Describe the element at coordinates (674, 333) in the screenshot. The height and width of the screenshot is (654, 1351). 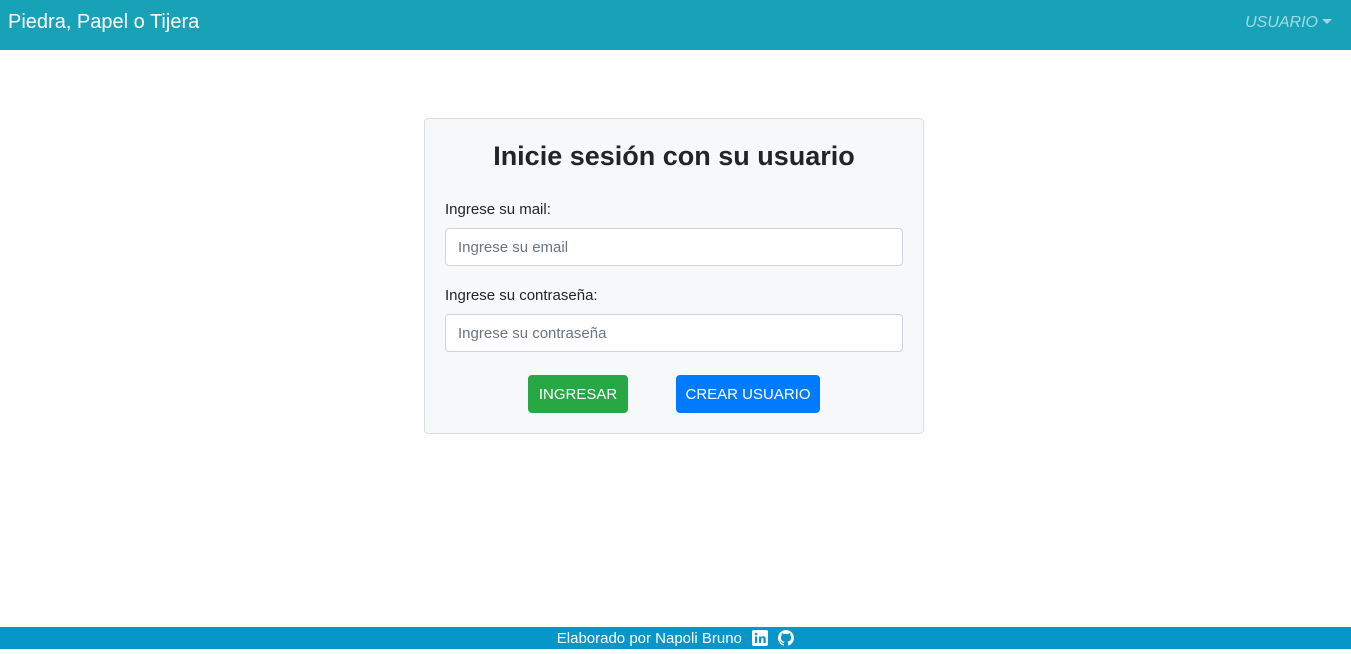
I see `password-input` at that location.